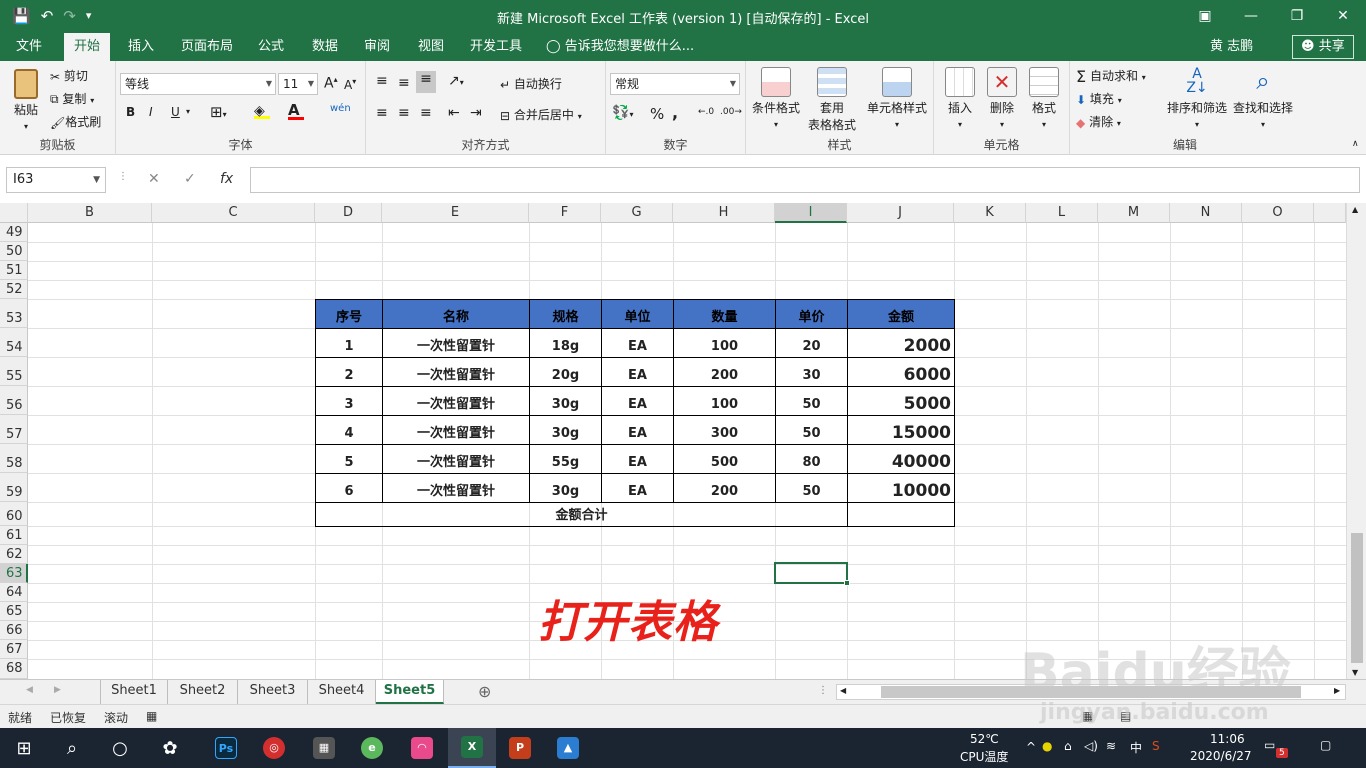 This screenshot has width=1366, height=768. What do you see at coordinates (1355, 672) in the screenshot?
I see `scroll-down-icon: ▼` at bounding box center [1355, 672].